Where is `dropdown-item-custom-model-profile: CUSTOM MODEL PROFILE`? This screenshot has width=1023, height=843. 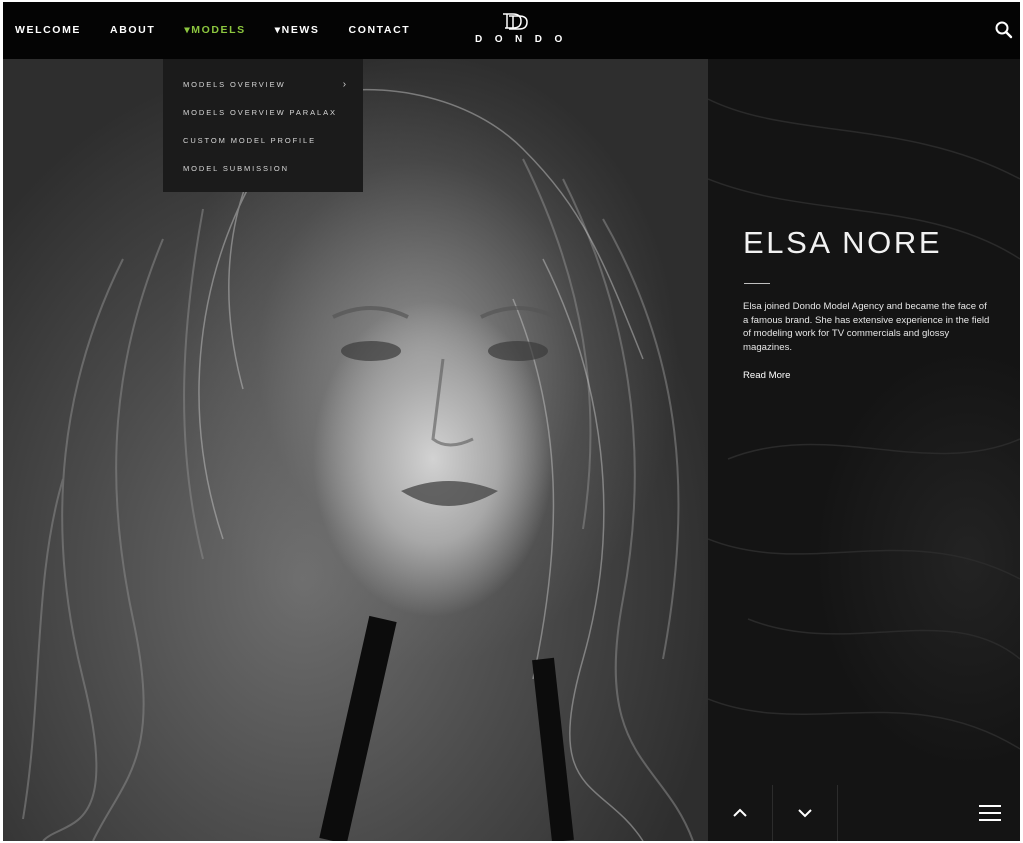
dropdown-item-custom-model-profile: CUSTOM MODEL PROFILE is located at coordinates (263, 141).